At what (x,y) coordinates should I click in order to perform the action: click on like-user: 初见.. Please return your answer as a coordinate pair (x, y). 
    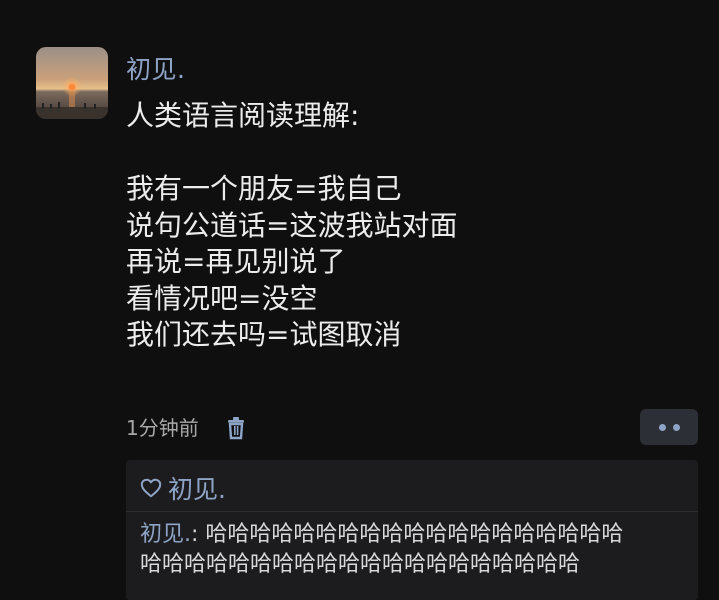
    Looking at the image, I should click on (197, 488).